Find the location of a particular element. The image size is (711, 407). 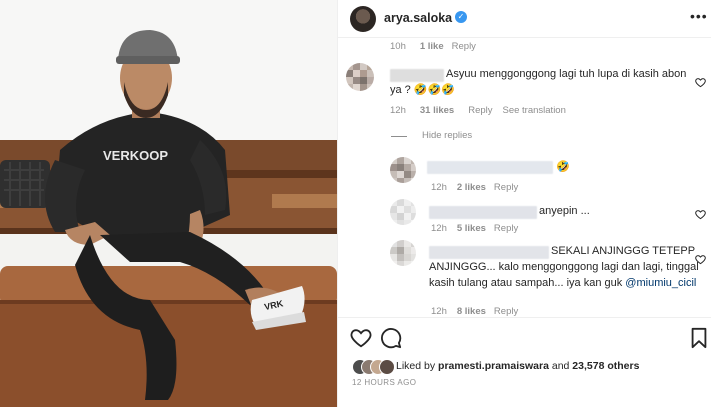

post-header: arya.saloka ✓ ••• is located at coordinates (524, 19).